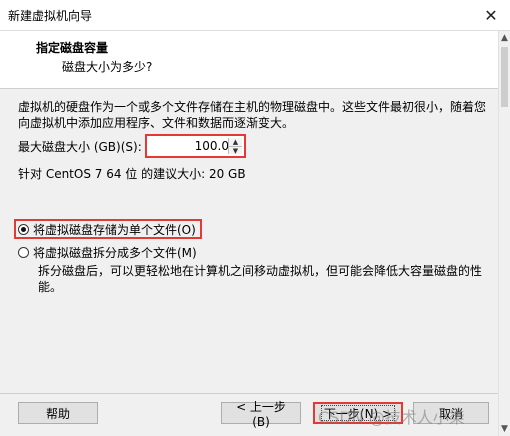 This screenshot has width=510, height=436. Describe the element at coordinates (72, 48) in the screenshot. I see `page-title: 指定磁盘容量` at that location.